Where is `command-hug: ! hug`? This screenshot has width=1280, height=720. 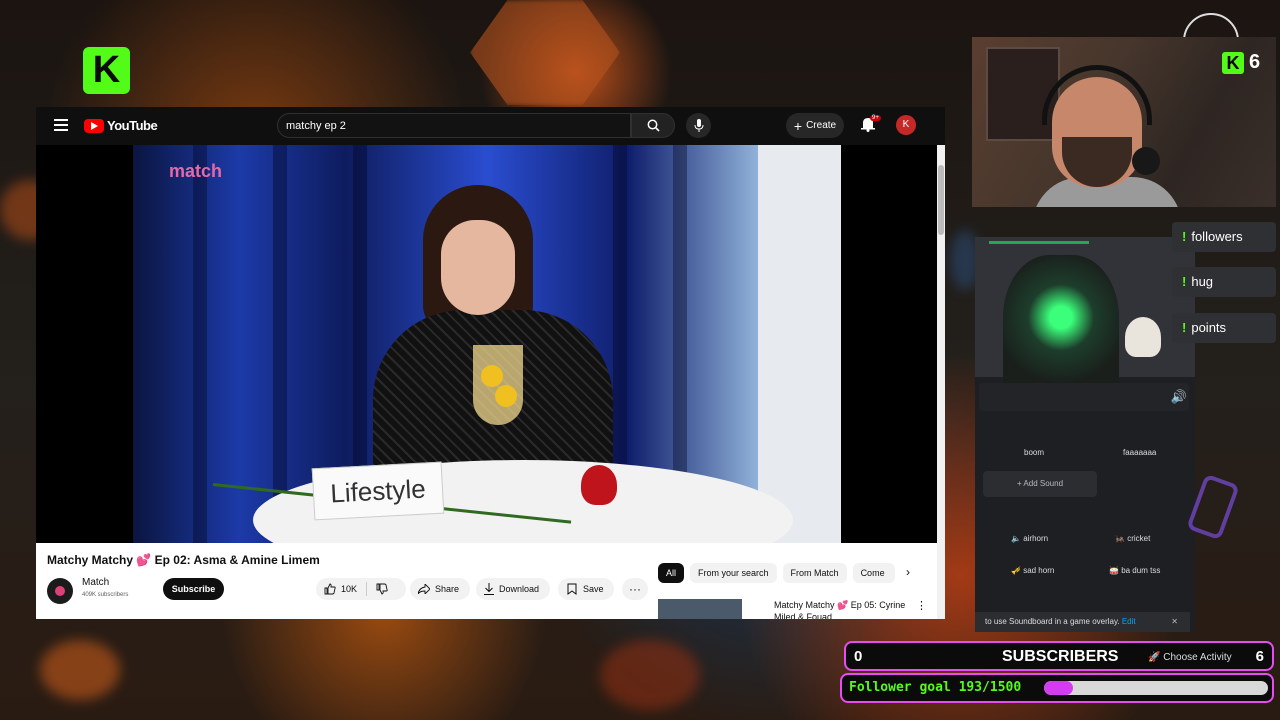 command-hug: ! hug is located at coordinates (1224, 282).